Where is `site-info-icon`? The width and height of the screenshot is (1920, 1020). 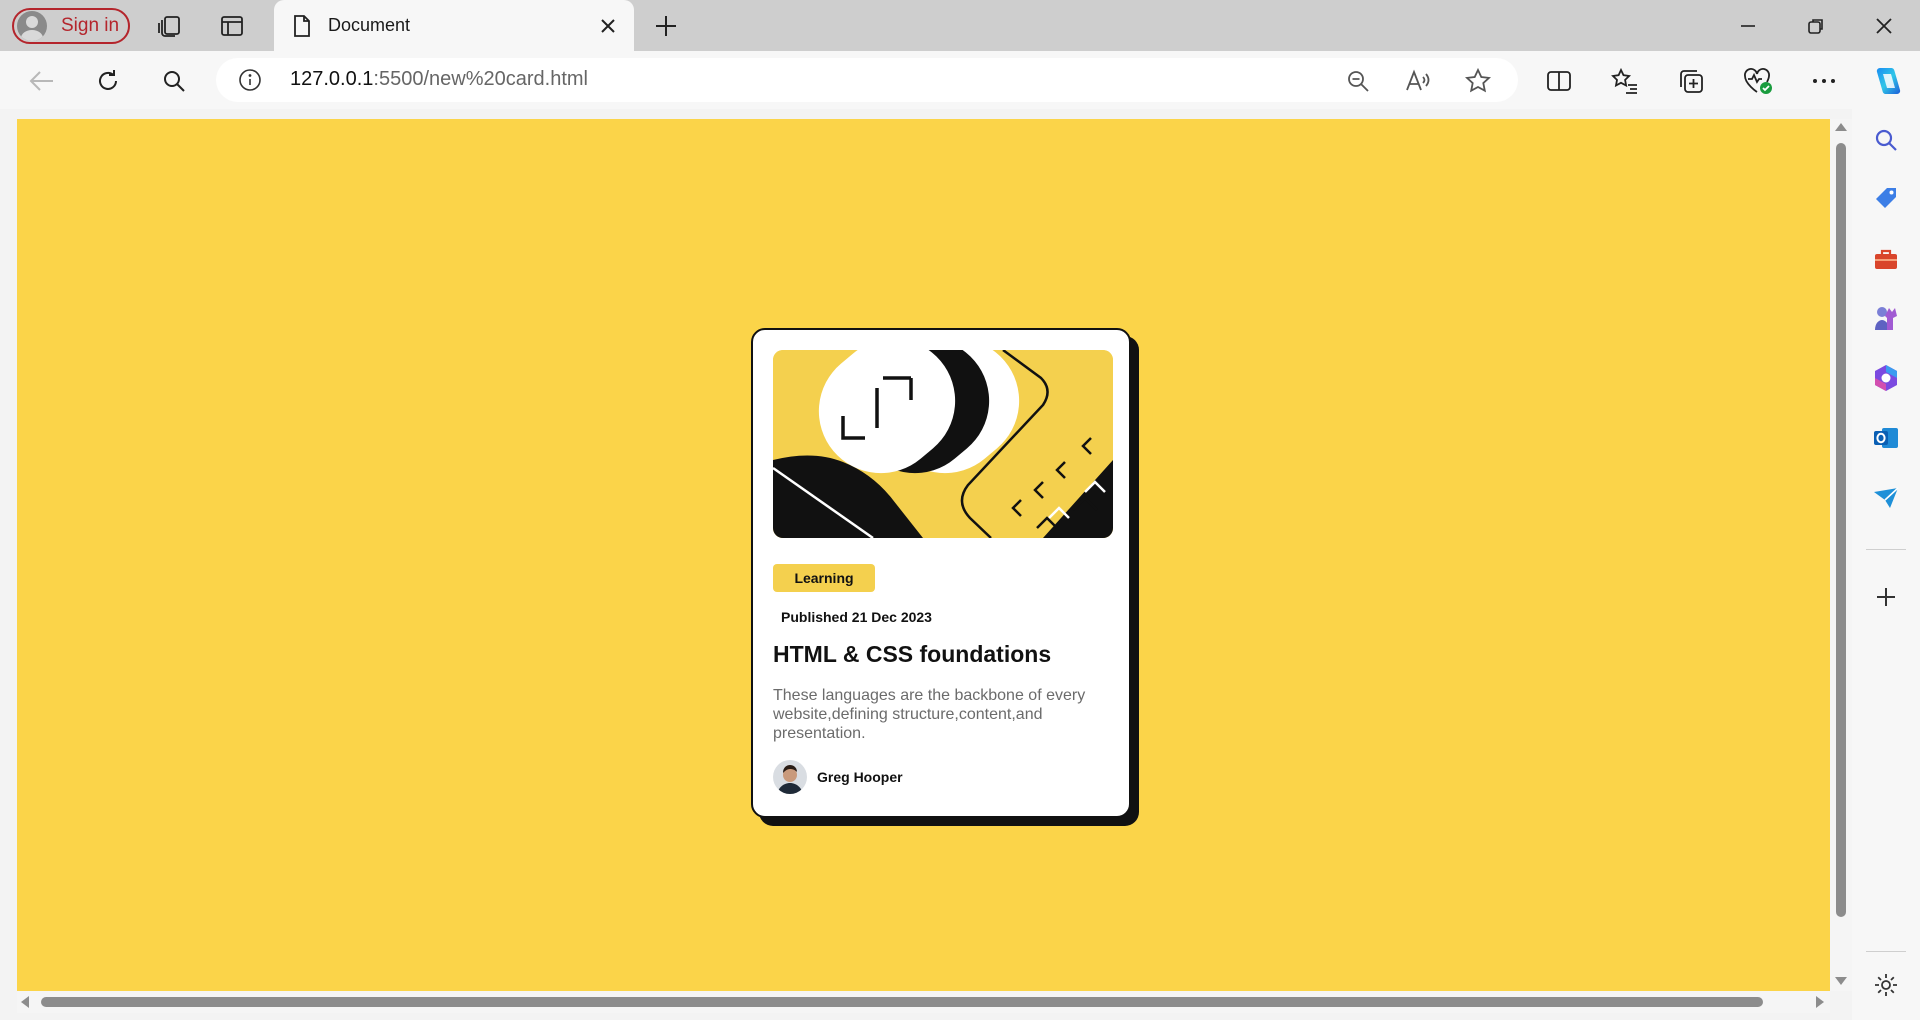 site-info-icon is located at coordinates (250, 80).